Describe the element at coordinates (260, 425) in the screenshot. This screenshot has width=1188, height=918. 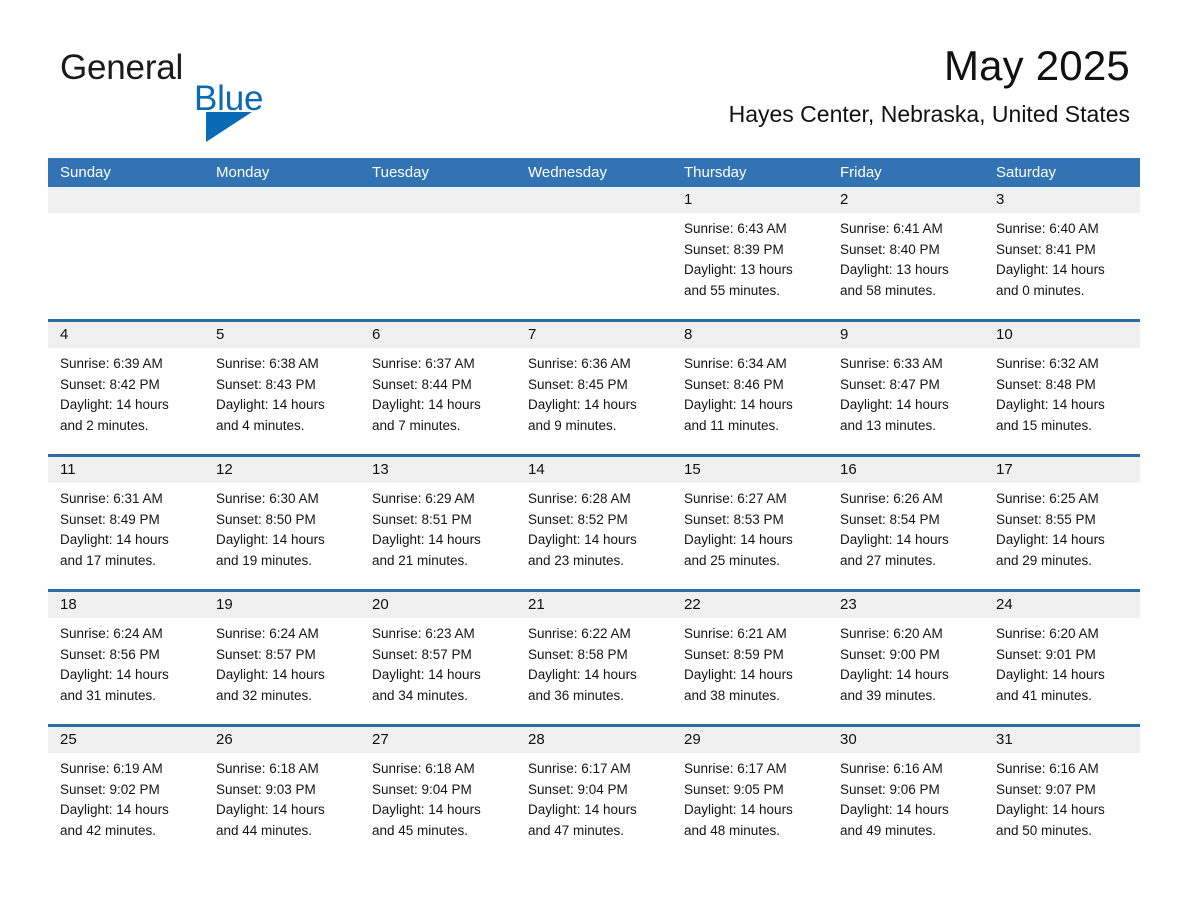
I see `daylight-text-line2: and 4 minutes.` at that location.